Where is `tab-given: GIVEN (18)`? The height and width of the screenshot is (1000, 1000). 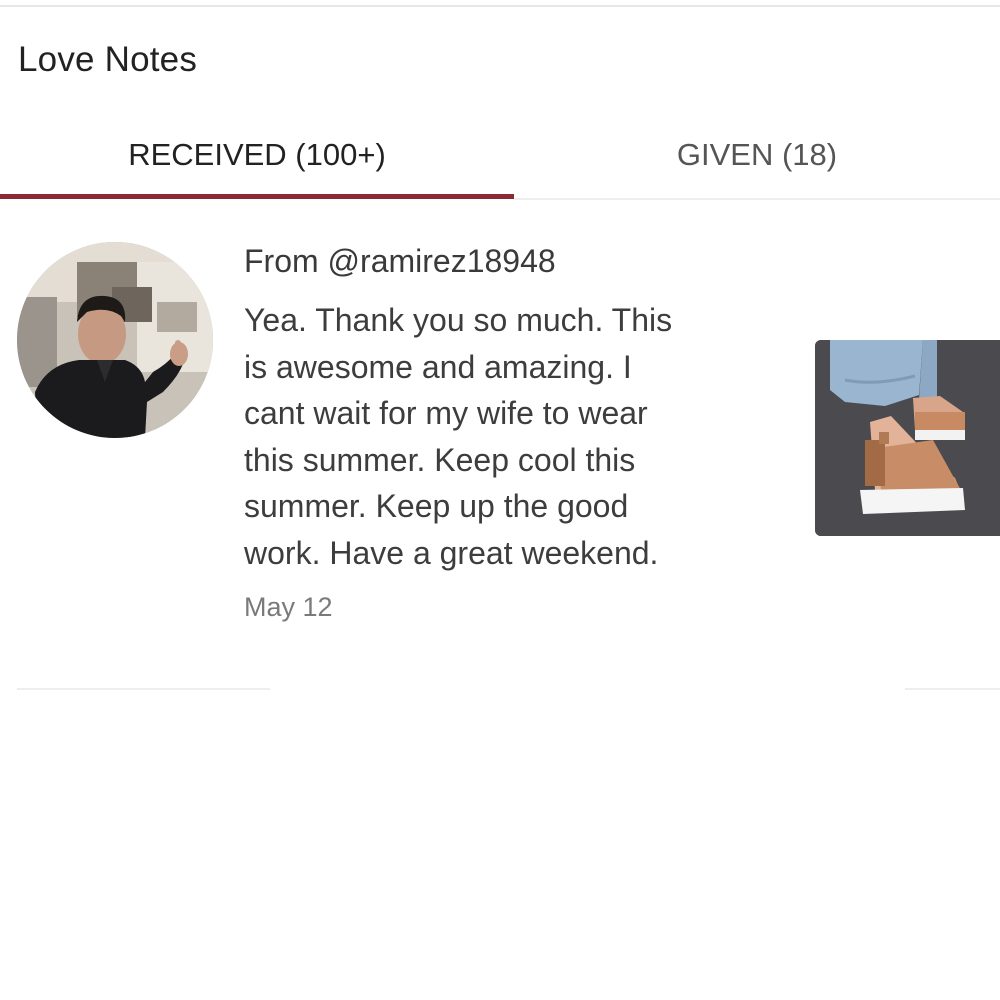 tab-given: GIVEN (18) is located at coordinates (757, 155).